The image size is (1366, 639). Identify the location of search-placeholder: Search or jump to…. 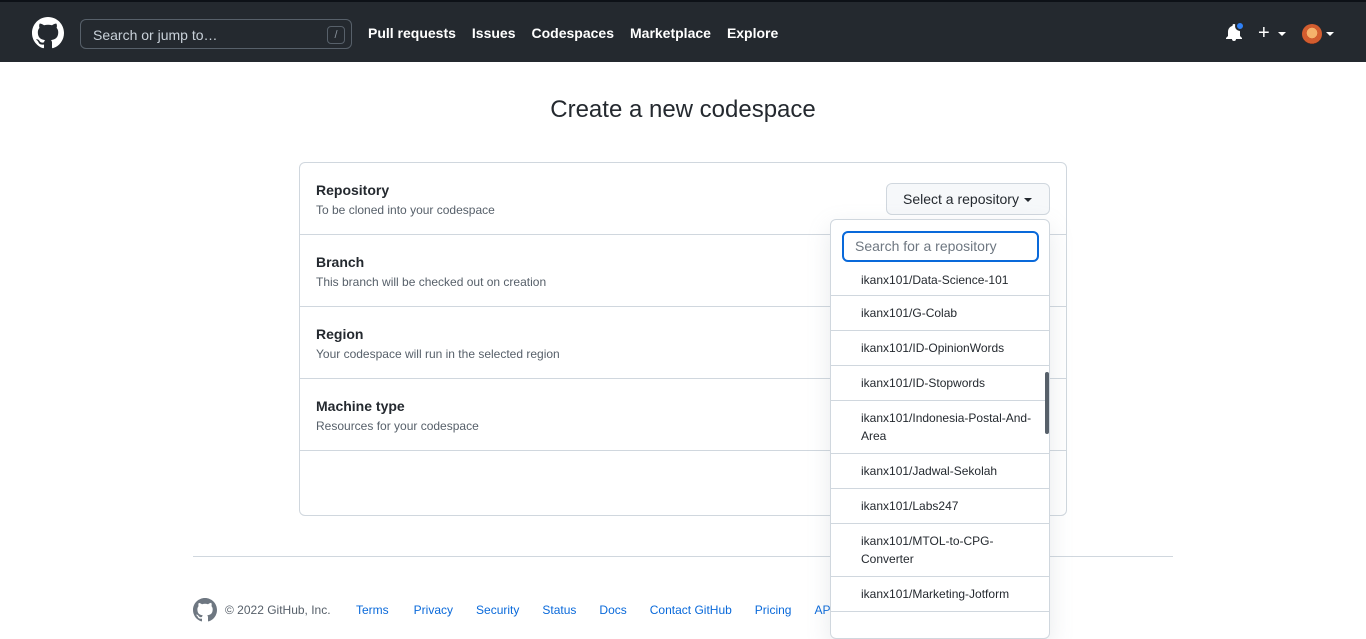
(155, 35).